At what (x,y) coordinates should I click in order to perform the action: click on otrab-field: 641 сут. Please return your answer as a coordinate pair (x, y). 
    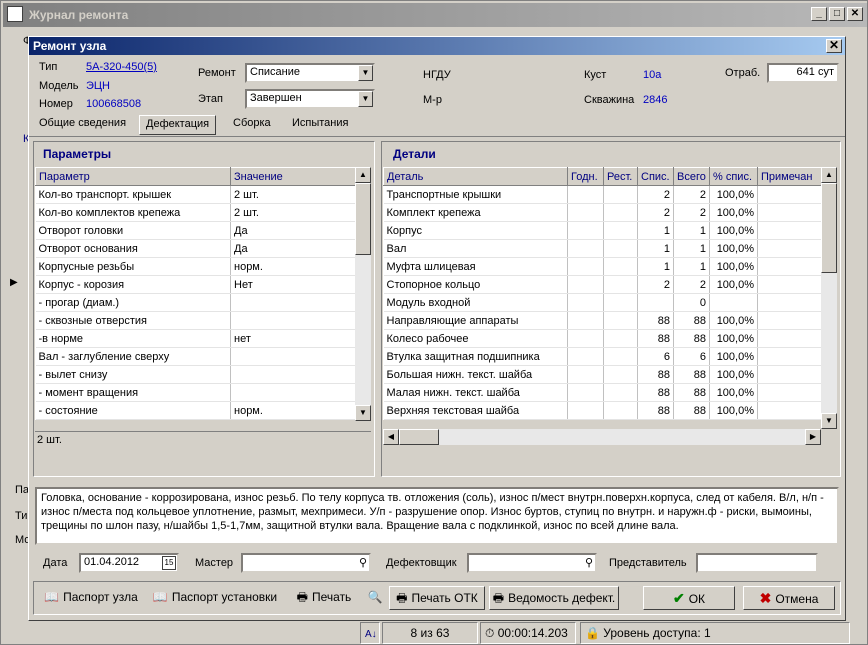
    Looking at the image, I should click on (803, 73).